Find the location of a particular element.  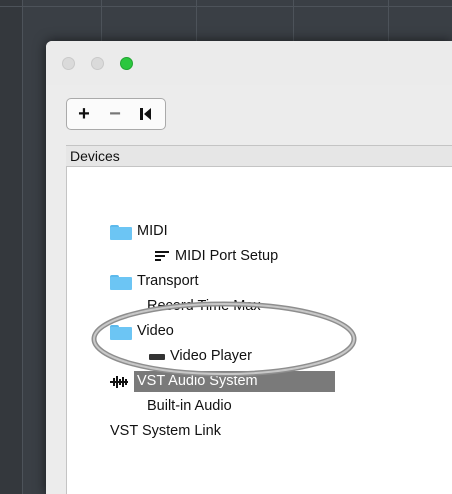

tree-item-transport: Transport is located at coordinates (210, 282).